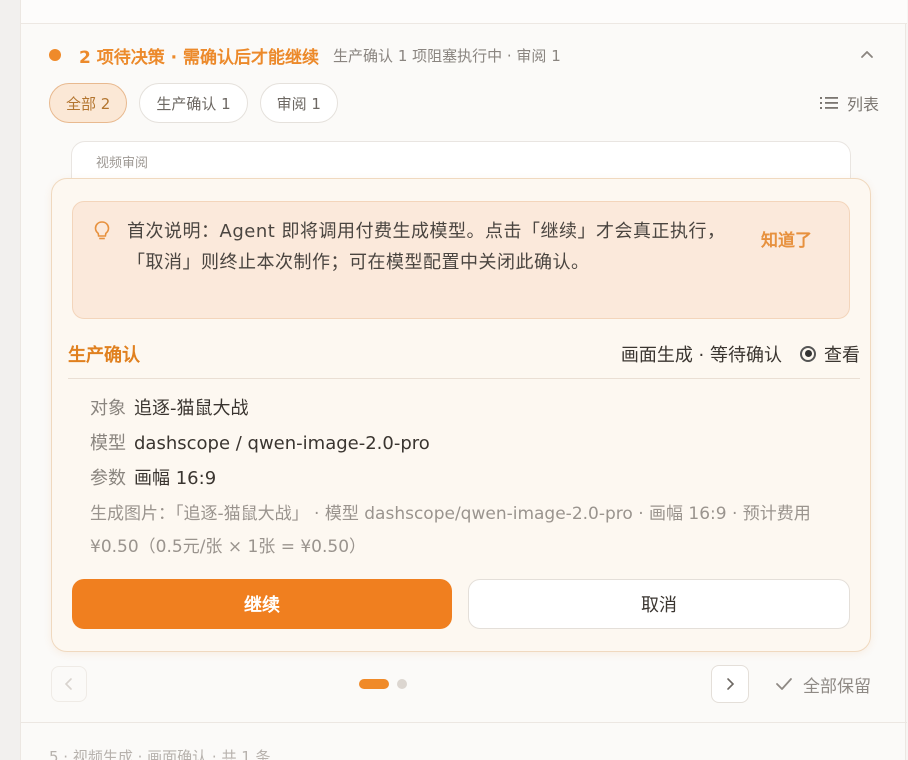 The width and height of the screenshot is (908, 760). I want to click on chevron-up-icon, so click(867, 55).